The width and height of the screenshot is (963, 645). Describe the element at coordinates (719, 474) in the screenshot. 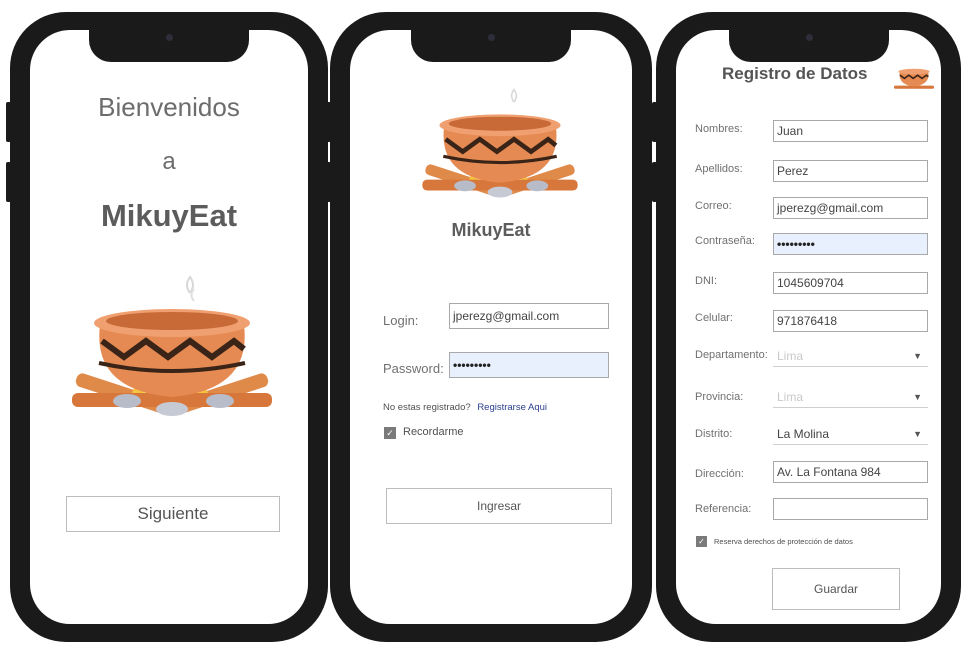

I see `direccion-label: Dirección:` at that location.